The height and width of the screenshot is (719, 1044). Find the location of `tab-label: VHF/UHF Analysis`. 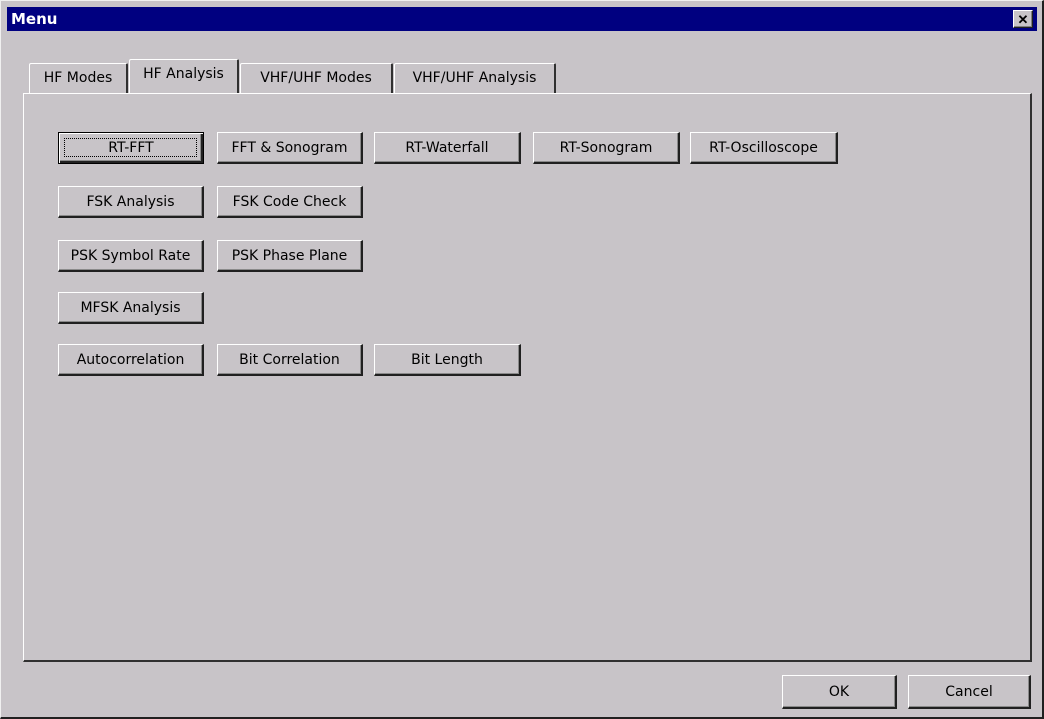

tab-label: VHF/UHF Analysis is located at coordinates (474, 78).